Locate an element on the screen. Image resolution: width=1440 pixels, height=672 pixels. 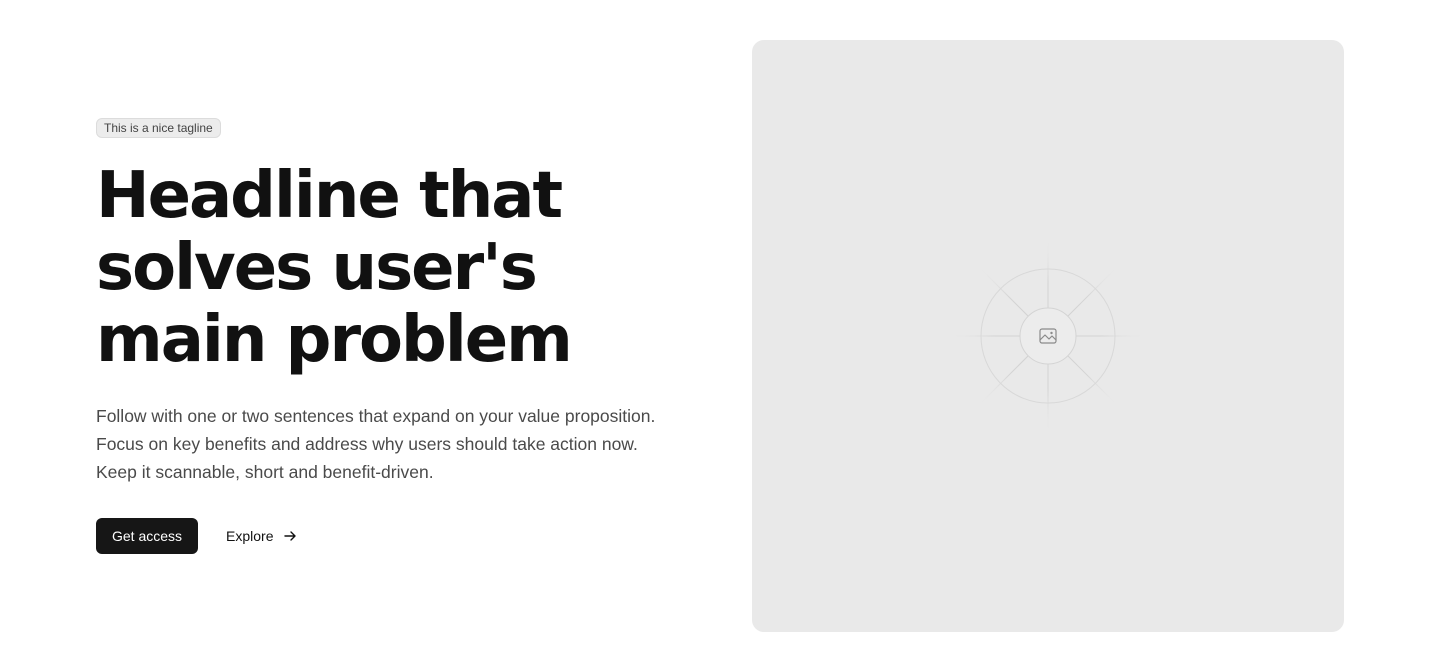
arrow-right-icon is located at coordinates (289, 536).